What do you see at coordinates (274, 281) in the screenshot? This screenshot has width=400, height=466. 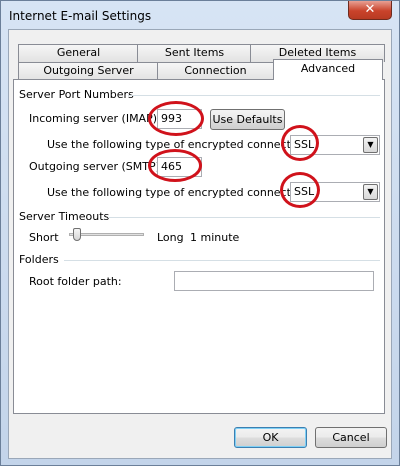 I see `root-folder-input` at bounding box center [274, 281].